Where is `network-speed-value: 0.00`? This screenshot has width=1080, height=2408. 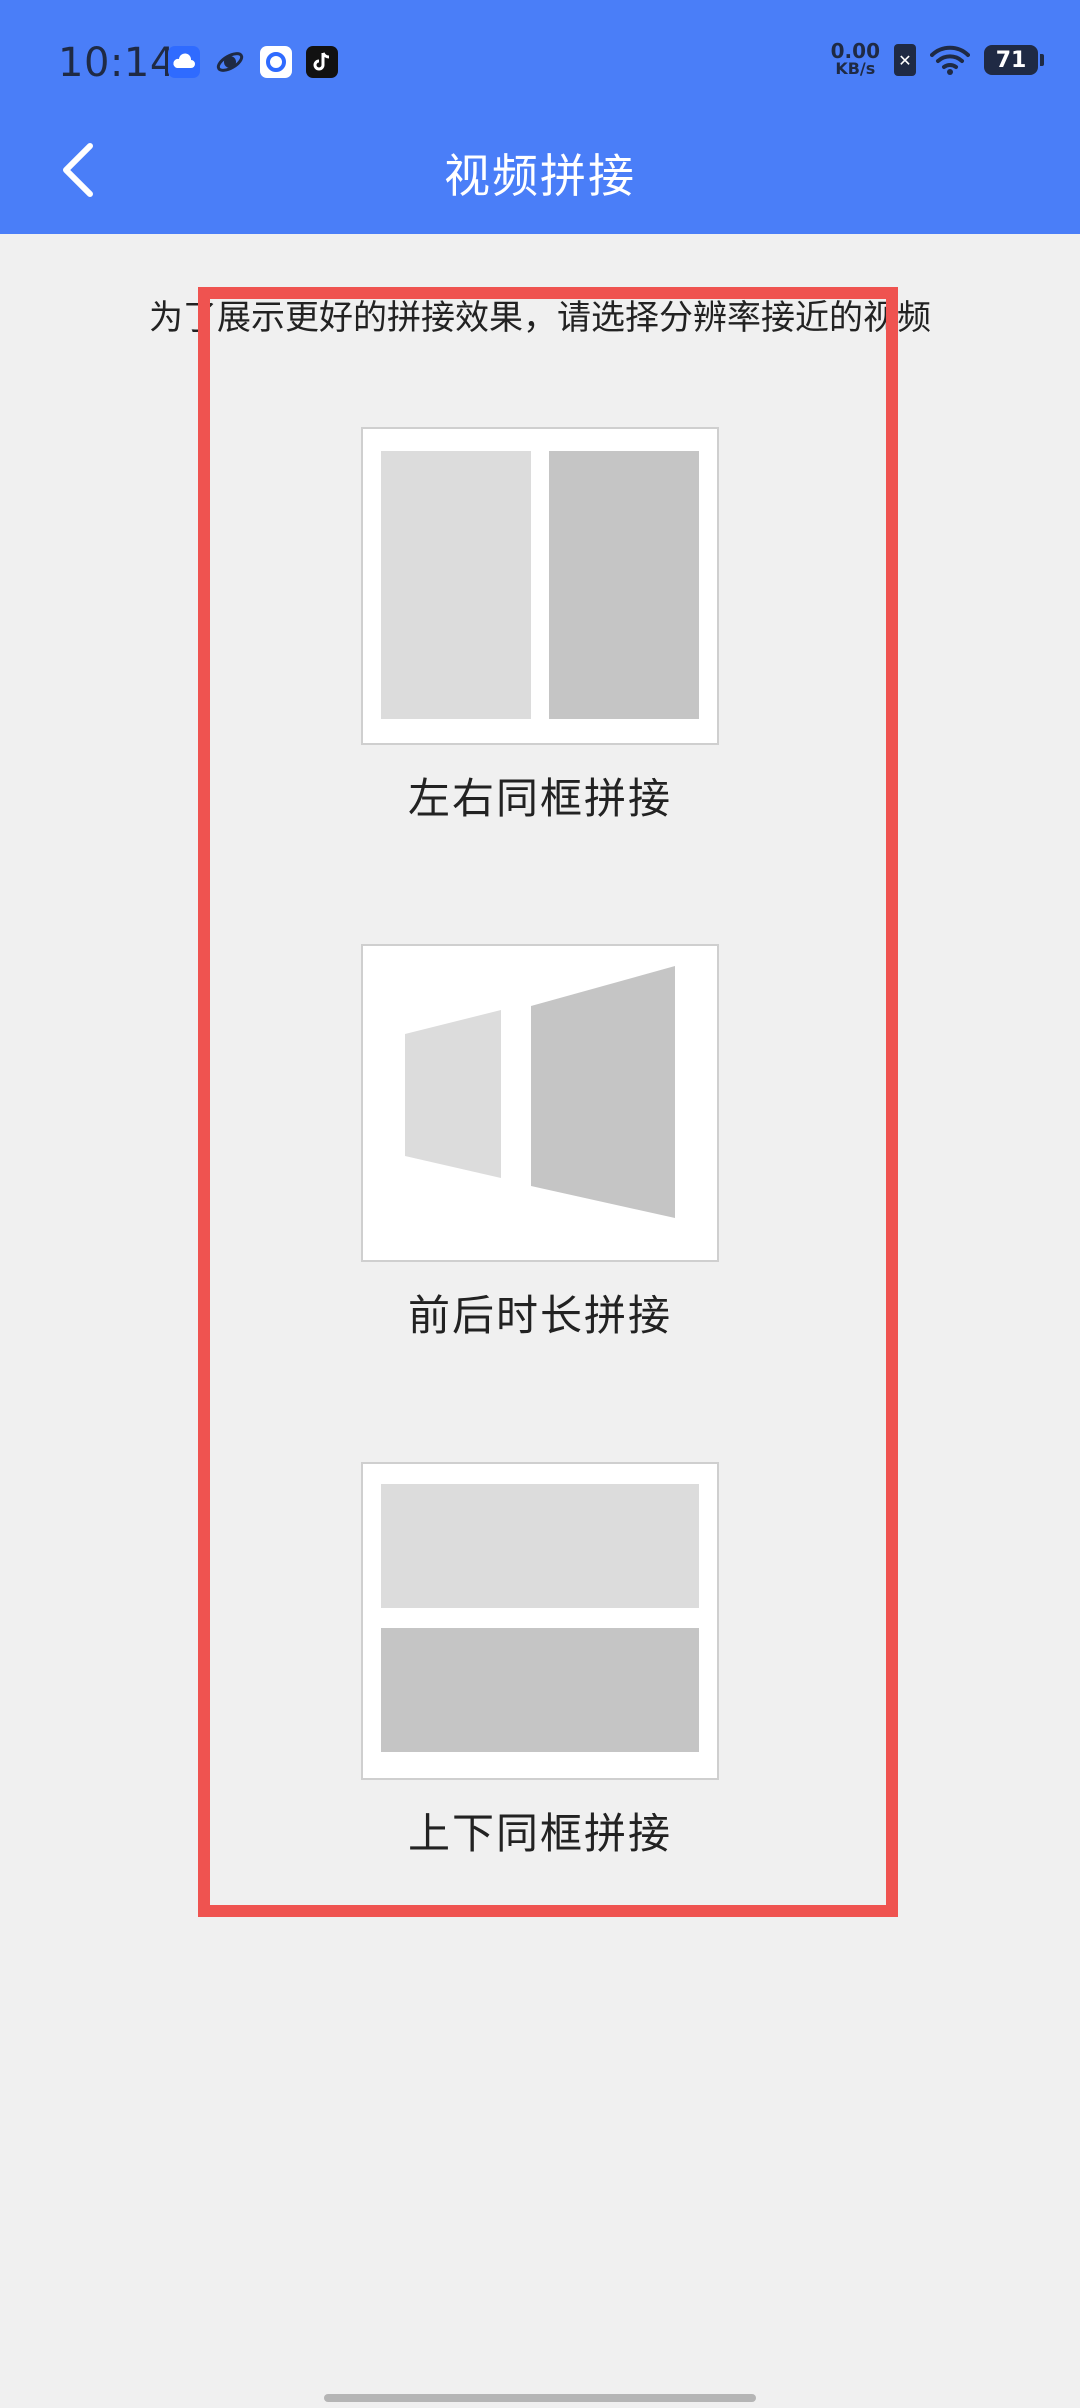 network-speed-value: 0.00 is located at coordinates (855, 51).